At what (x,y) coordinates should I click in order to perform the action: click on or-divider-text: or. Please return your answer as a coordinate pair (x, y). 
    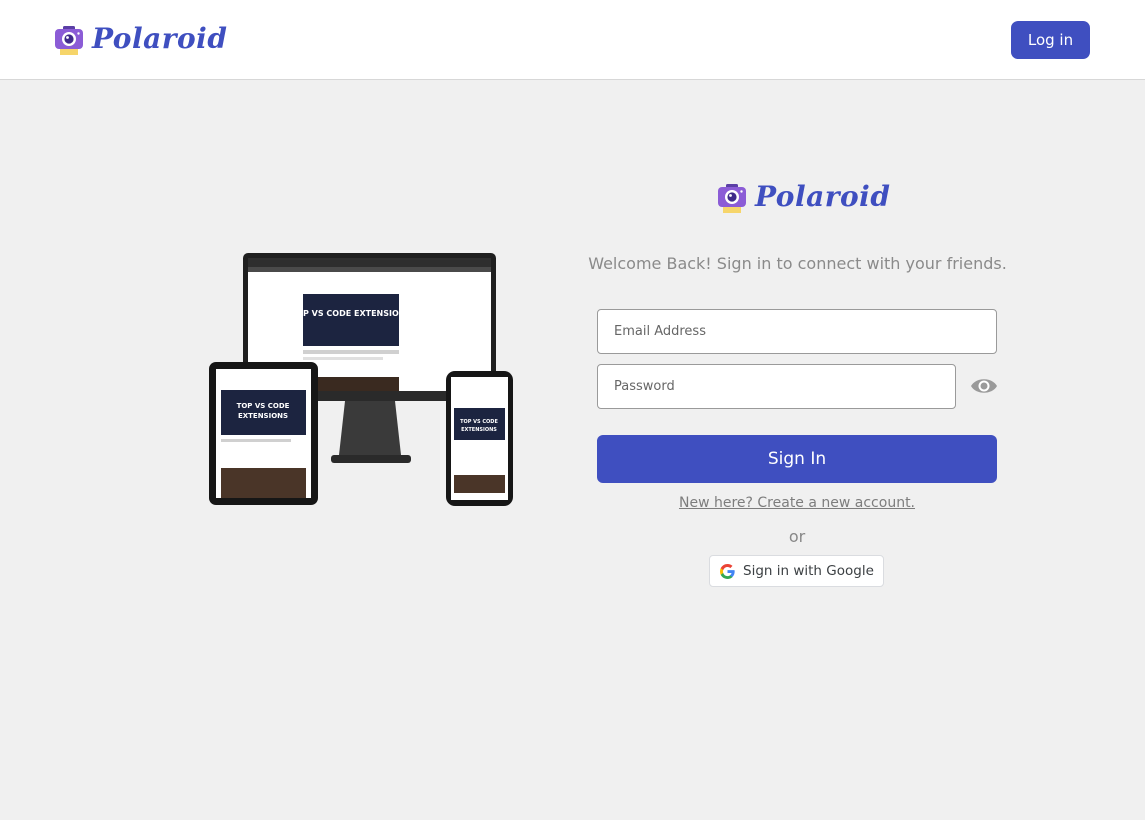
    Looking at the image, I should click on (797, 536).